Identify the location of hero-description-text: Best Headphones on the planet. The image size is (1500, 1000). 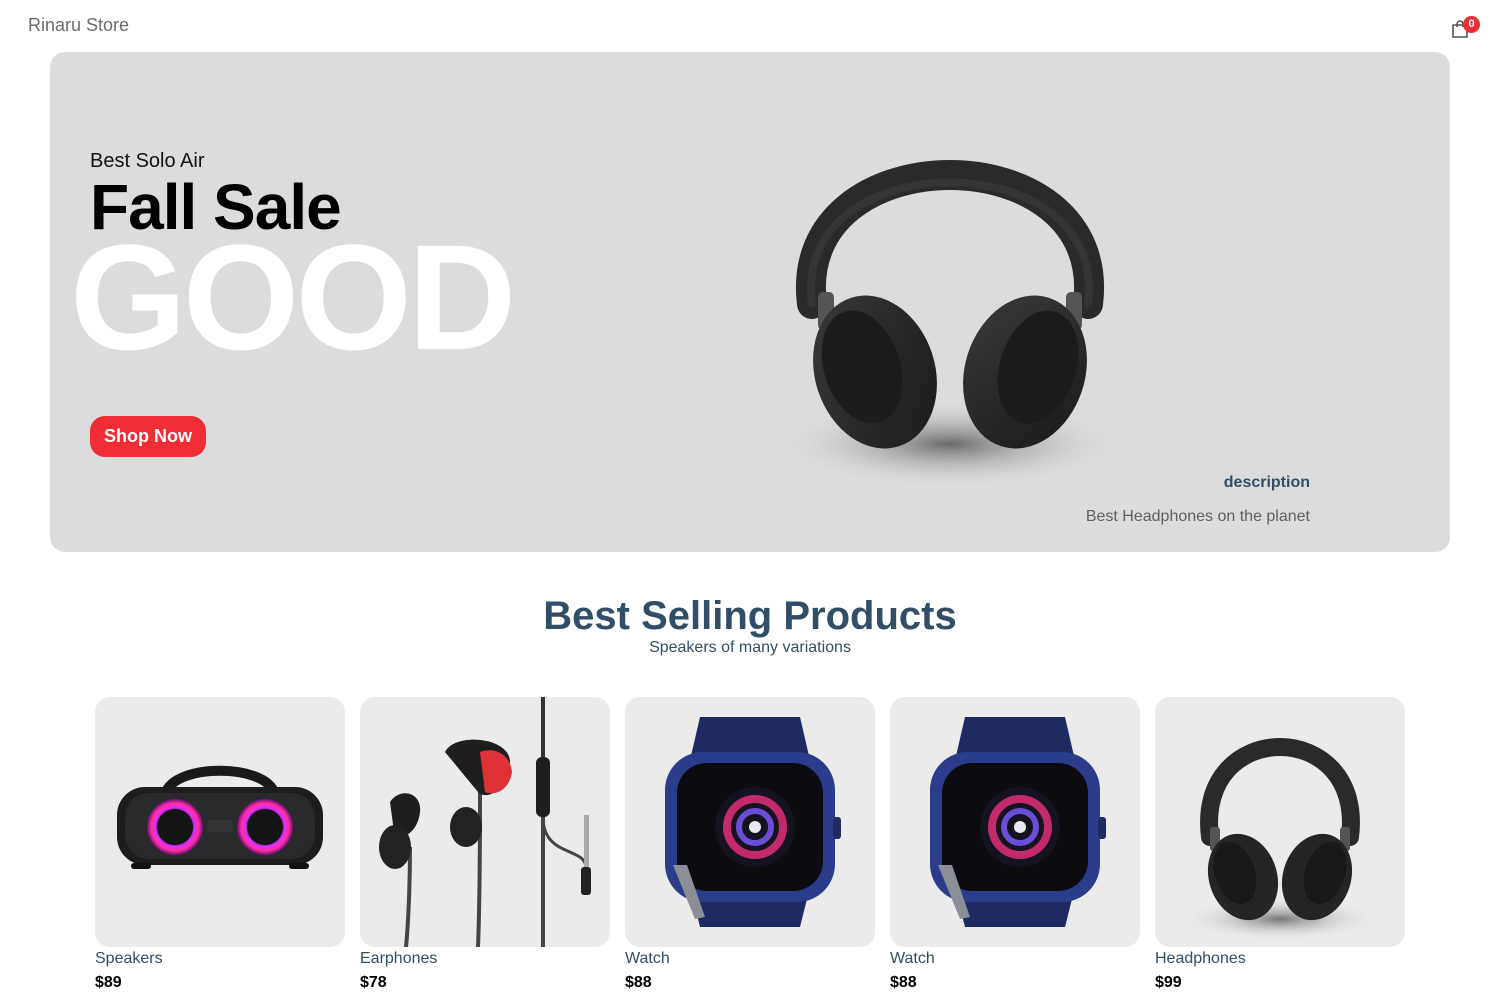
(1197, 516).